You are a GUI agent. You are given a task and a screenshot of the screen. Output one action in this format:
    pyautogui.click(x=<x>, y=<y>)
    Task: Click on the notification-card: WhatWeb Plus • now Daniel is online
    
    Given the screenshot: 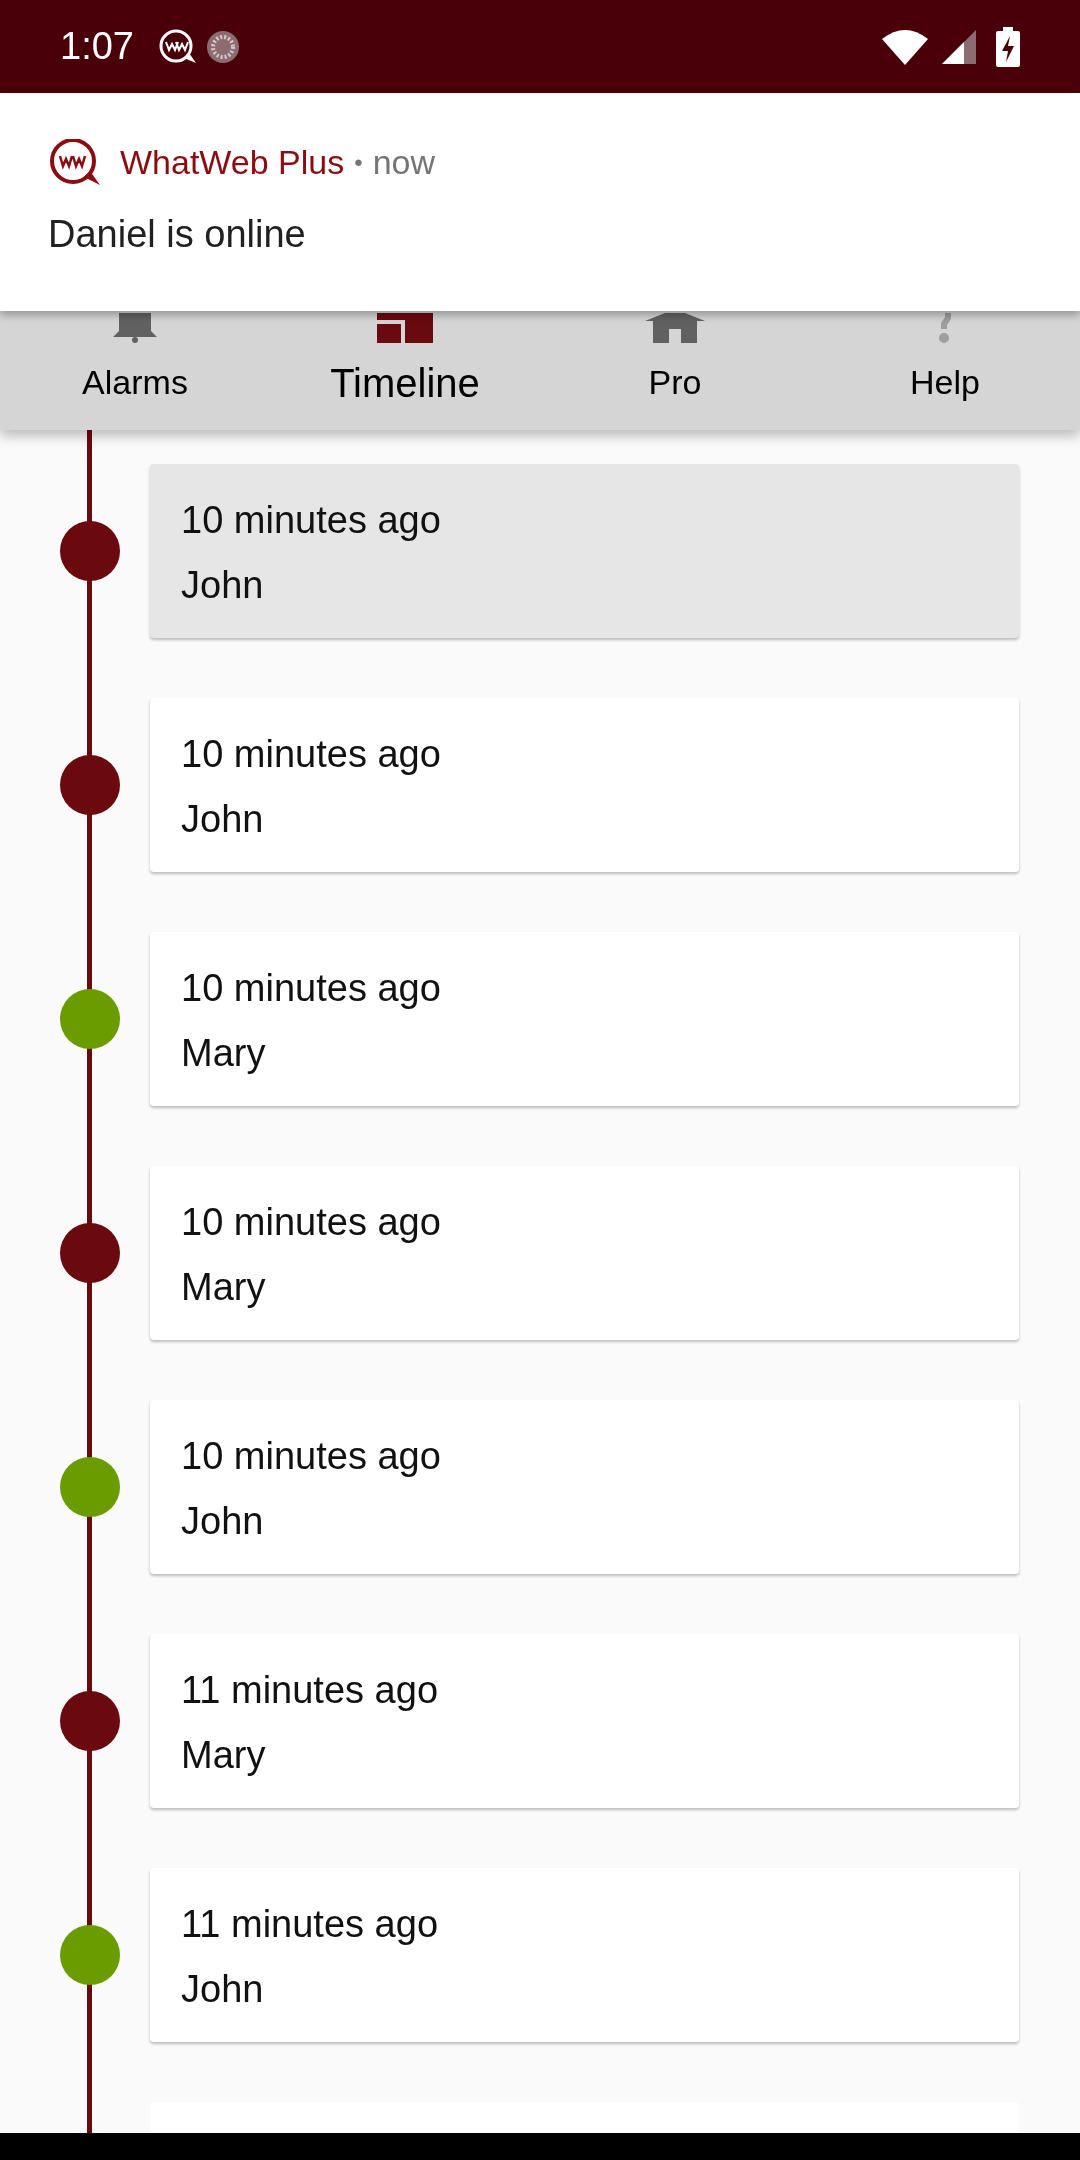 What is the action you would take?
    pyautogui.click(x=540, y=202)
    